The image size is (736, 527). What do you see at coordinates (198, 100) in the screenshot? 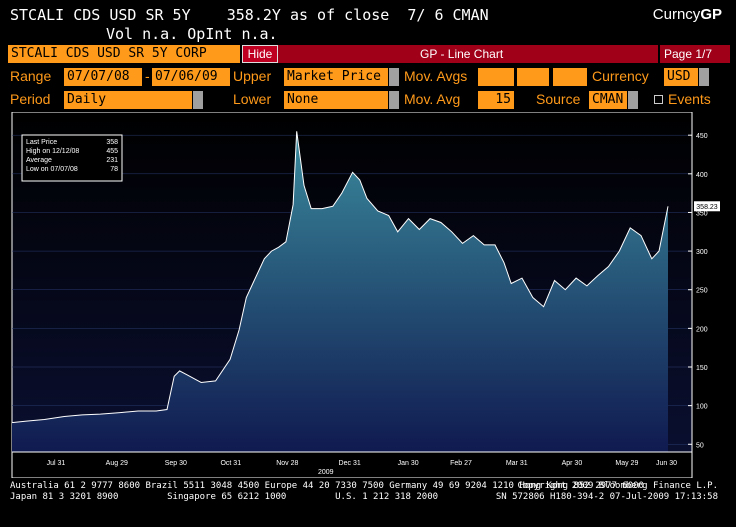
I see `period-dropdown-handle` at bounding box center [198, 100].